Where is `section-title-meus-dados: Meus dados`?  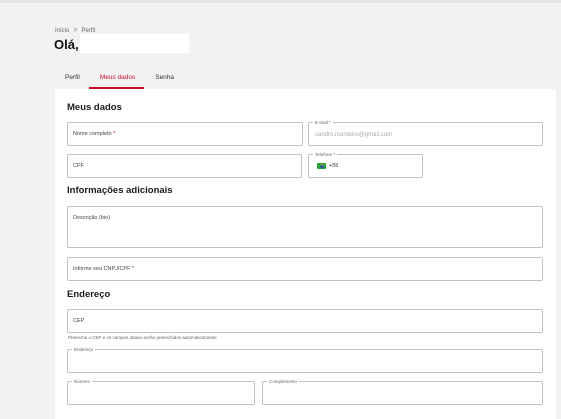
section-title-meus-dados: Meus dados is located at coordinates (94, 107).